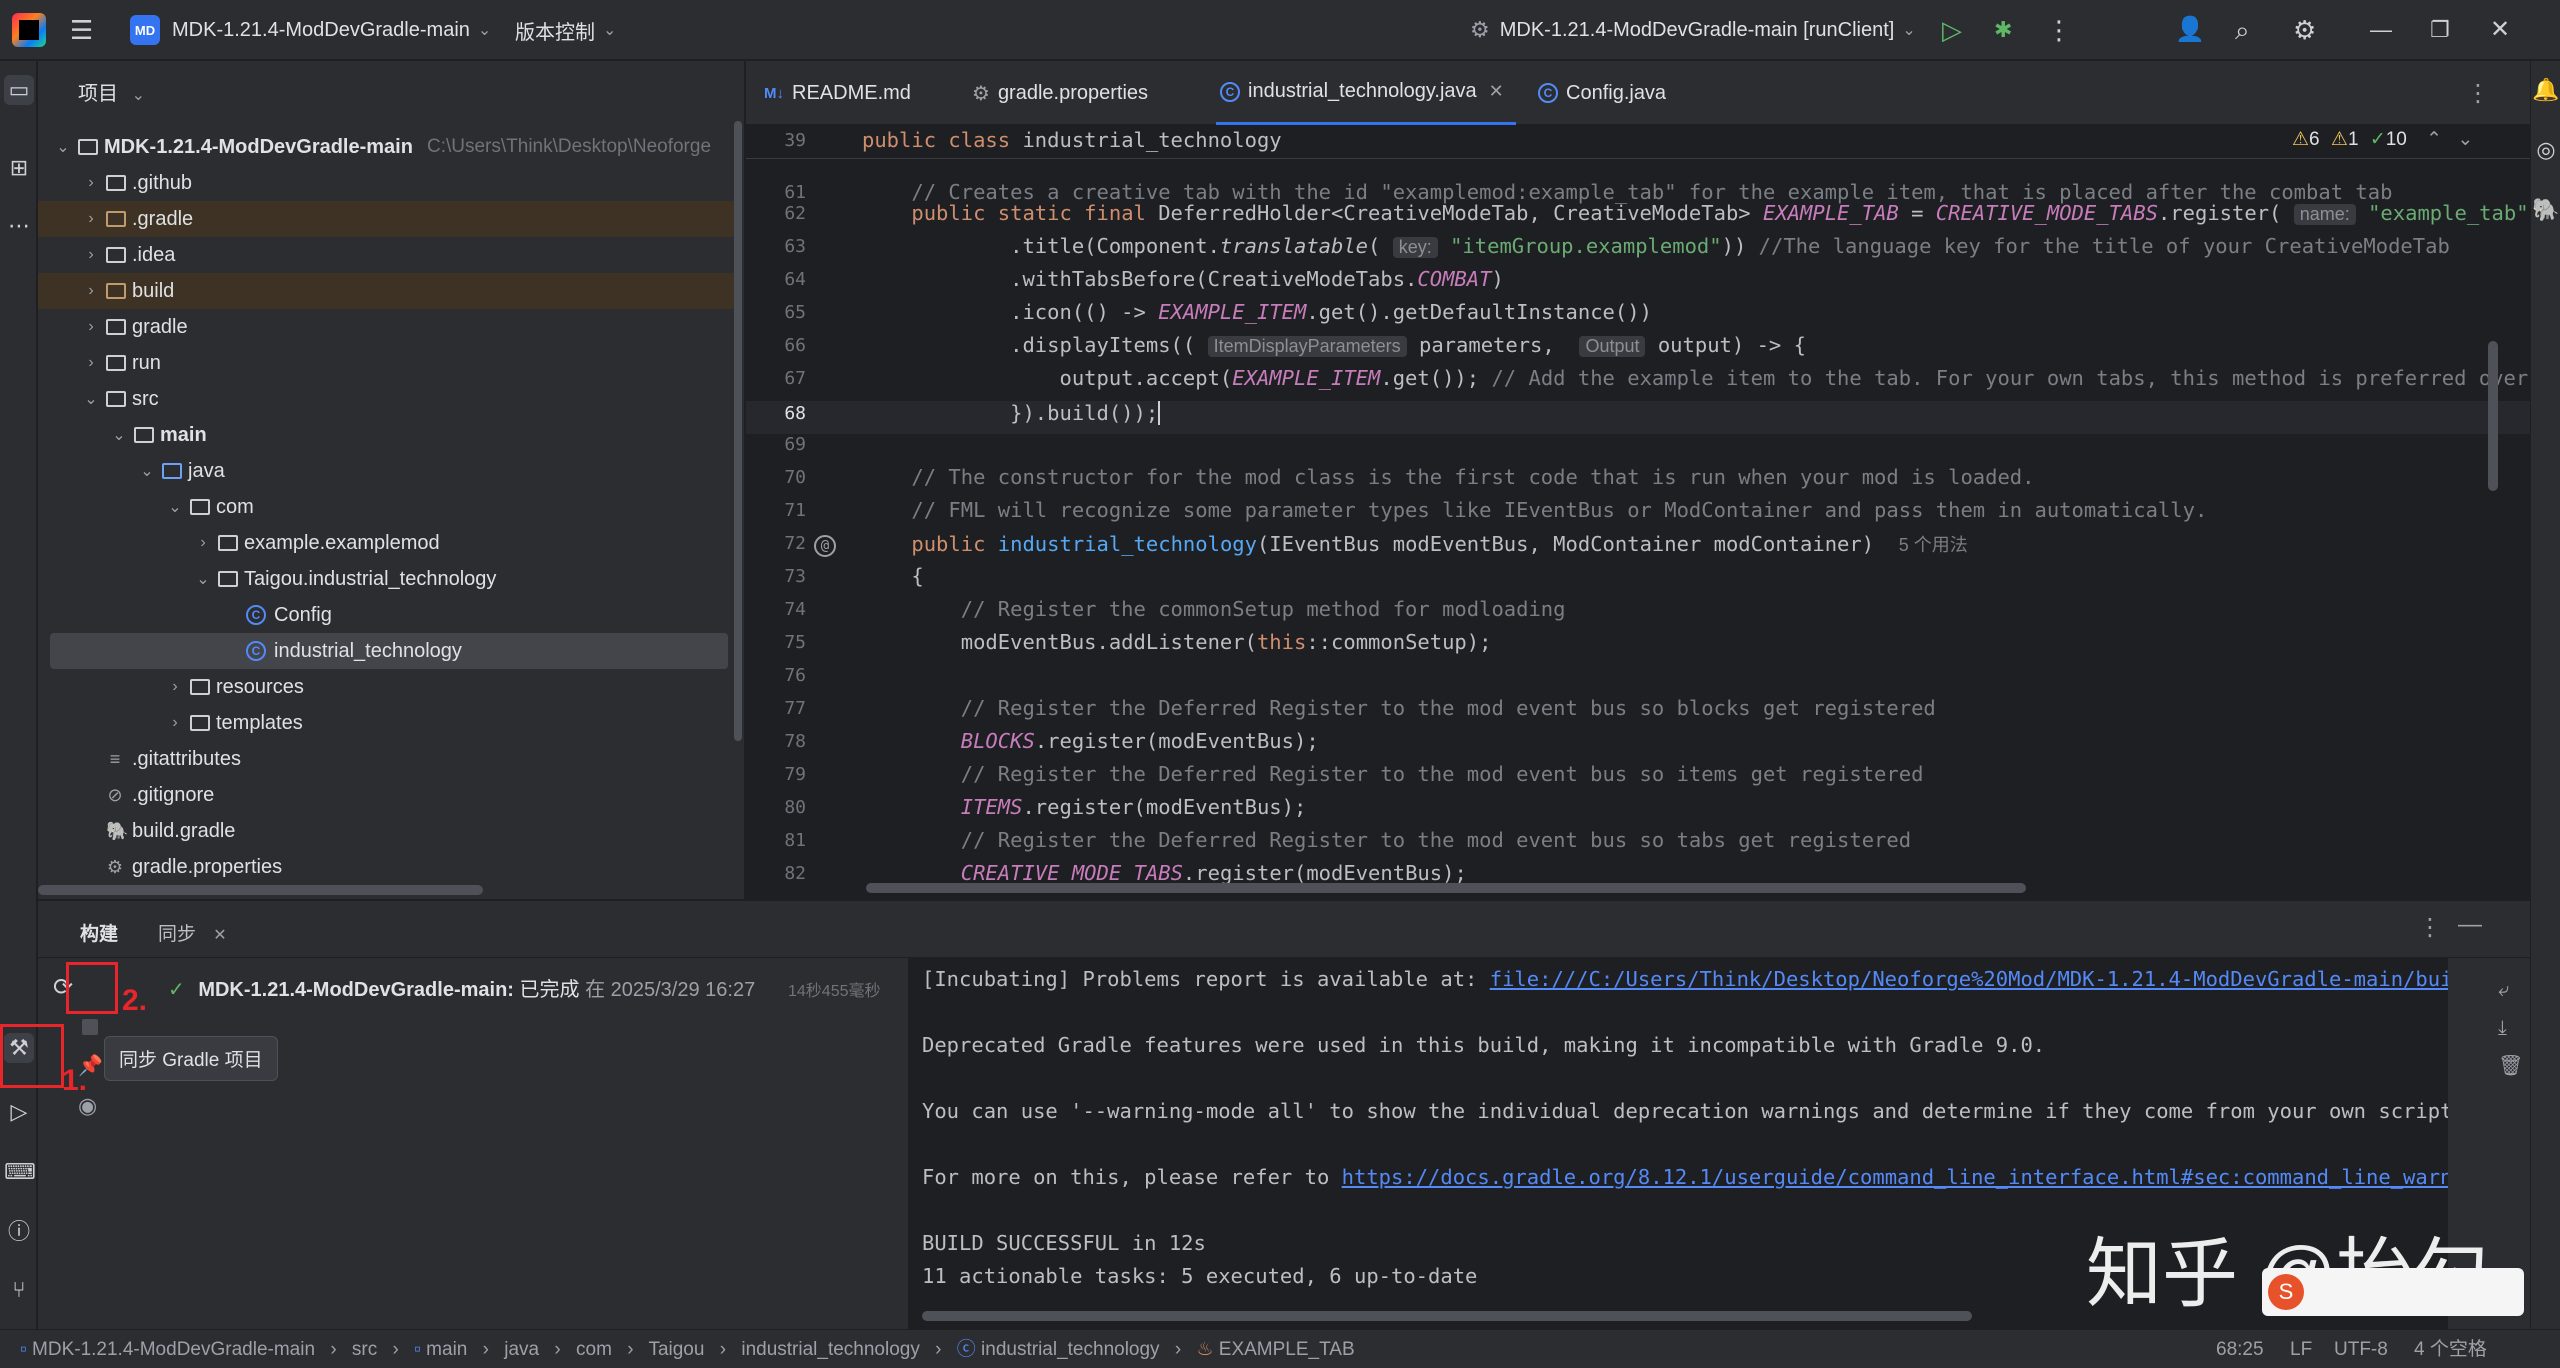 The width and height of the screenshot is (2560, 1368). What do you see at coordinates (19, 1290) in the screenshot?
I see `git-icon: ⑂` at bounding box center [19, 1290].